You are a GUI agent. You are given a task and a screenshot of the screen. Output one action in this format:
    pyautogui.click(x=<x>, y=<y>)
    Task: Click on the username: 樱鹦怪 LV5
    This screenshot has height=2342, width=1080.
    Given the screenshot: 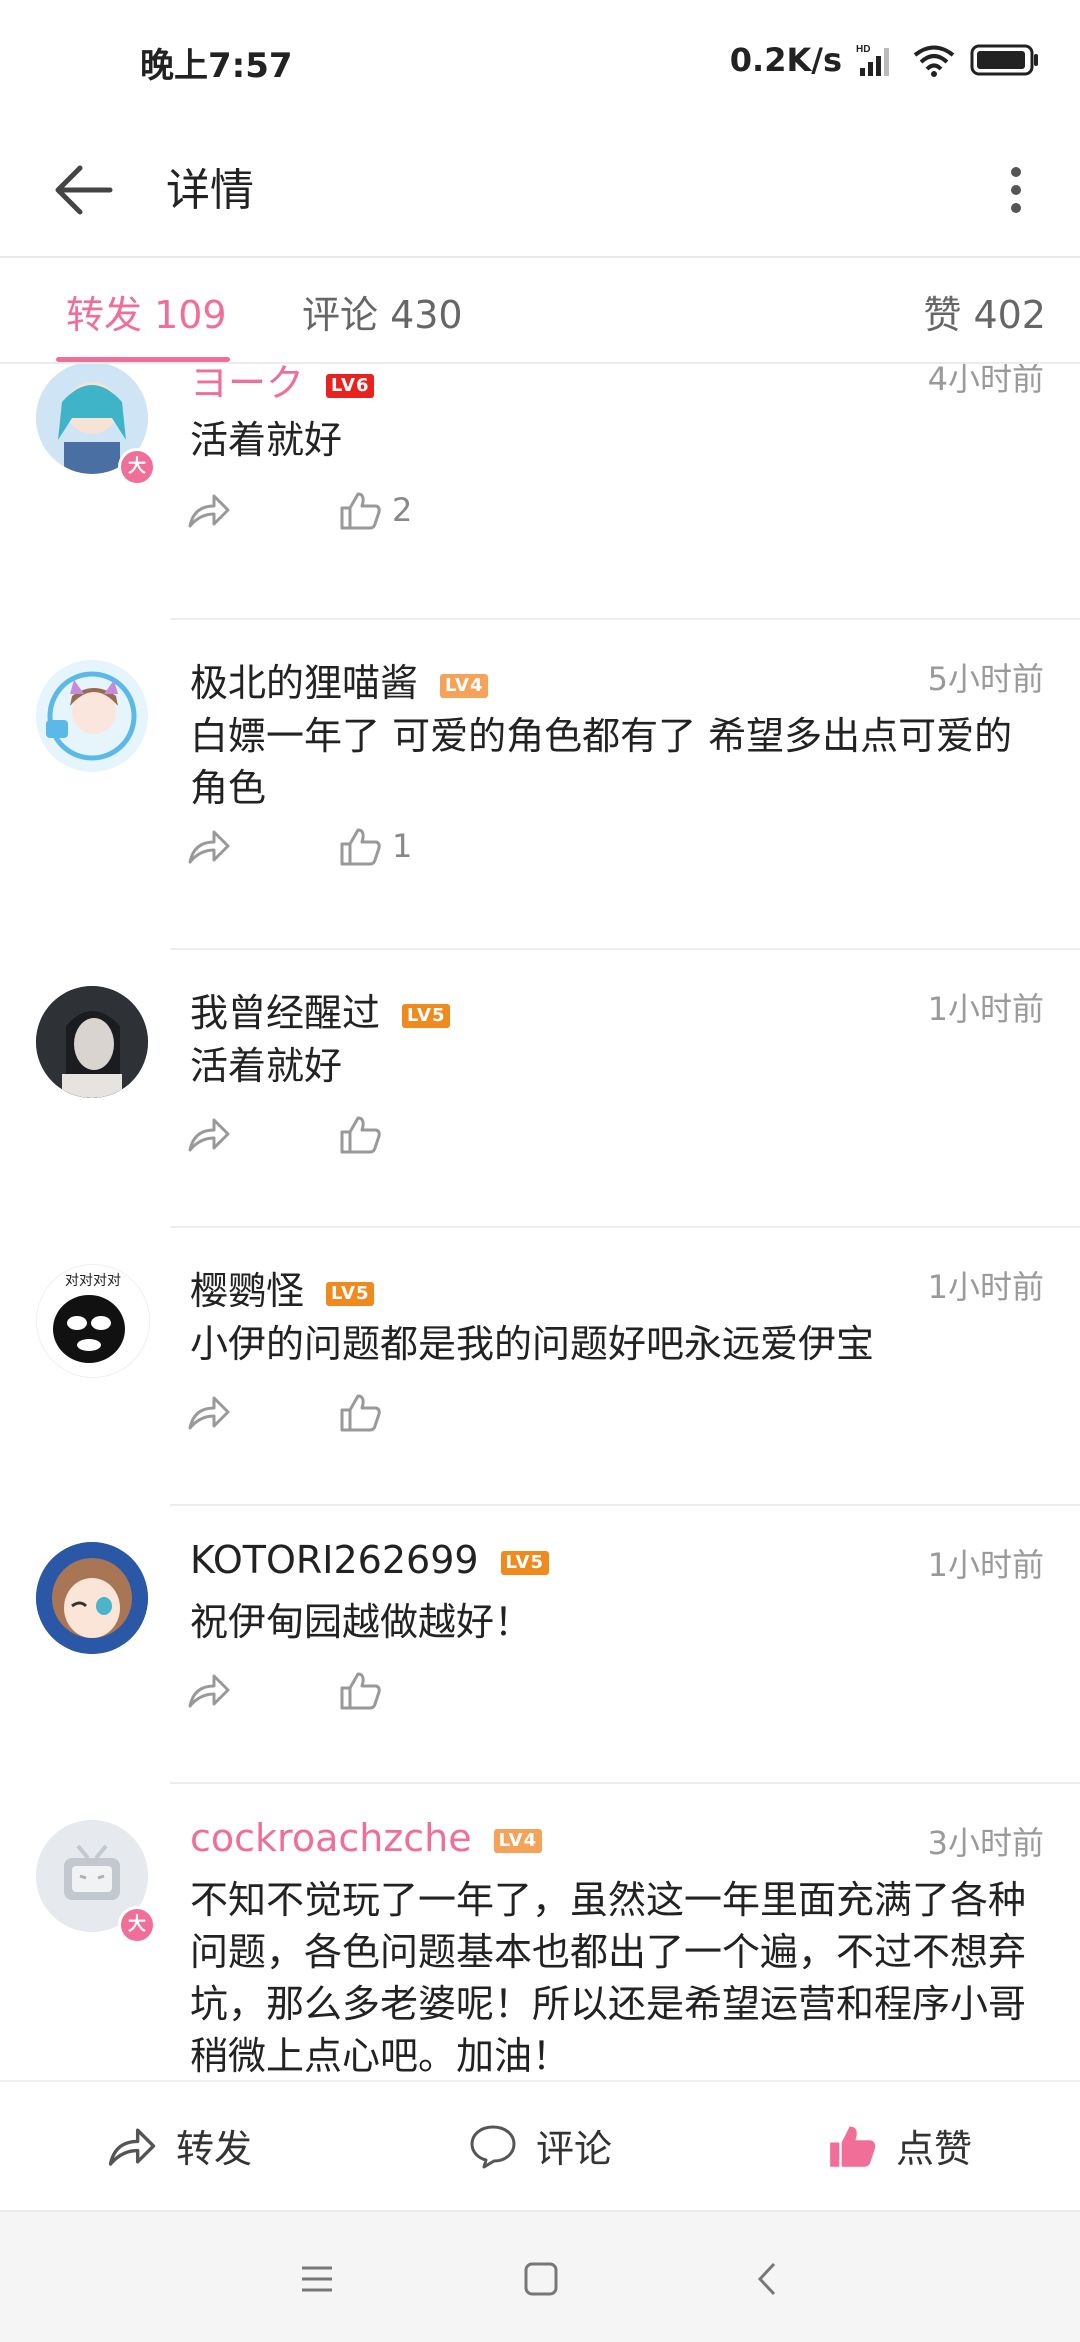 What is the action you would take?
    pyautogui.click(x=282, y=1287)
    